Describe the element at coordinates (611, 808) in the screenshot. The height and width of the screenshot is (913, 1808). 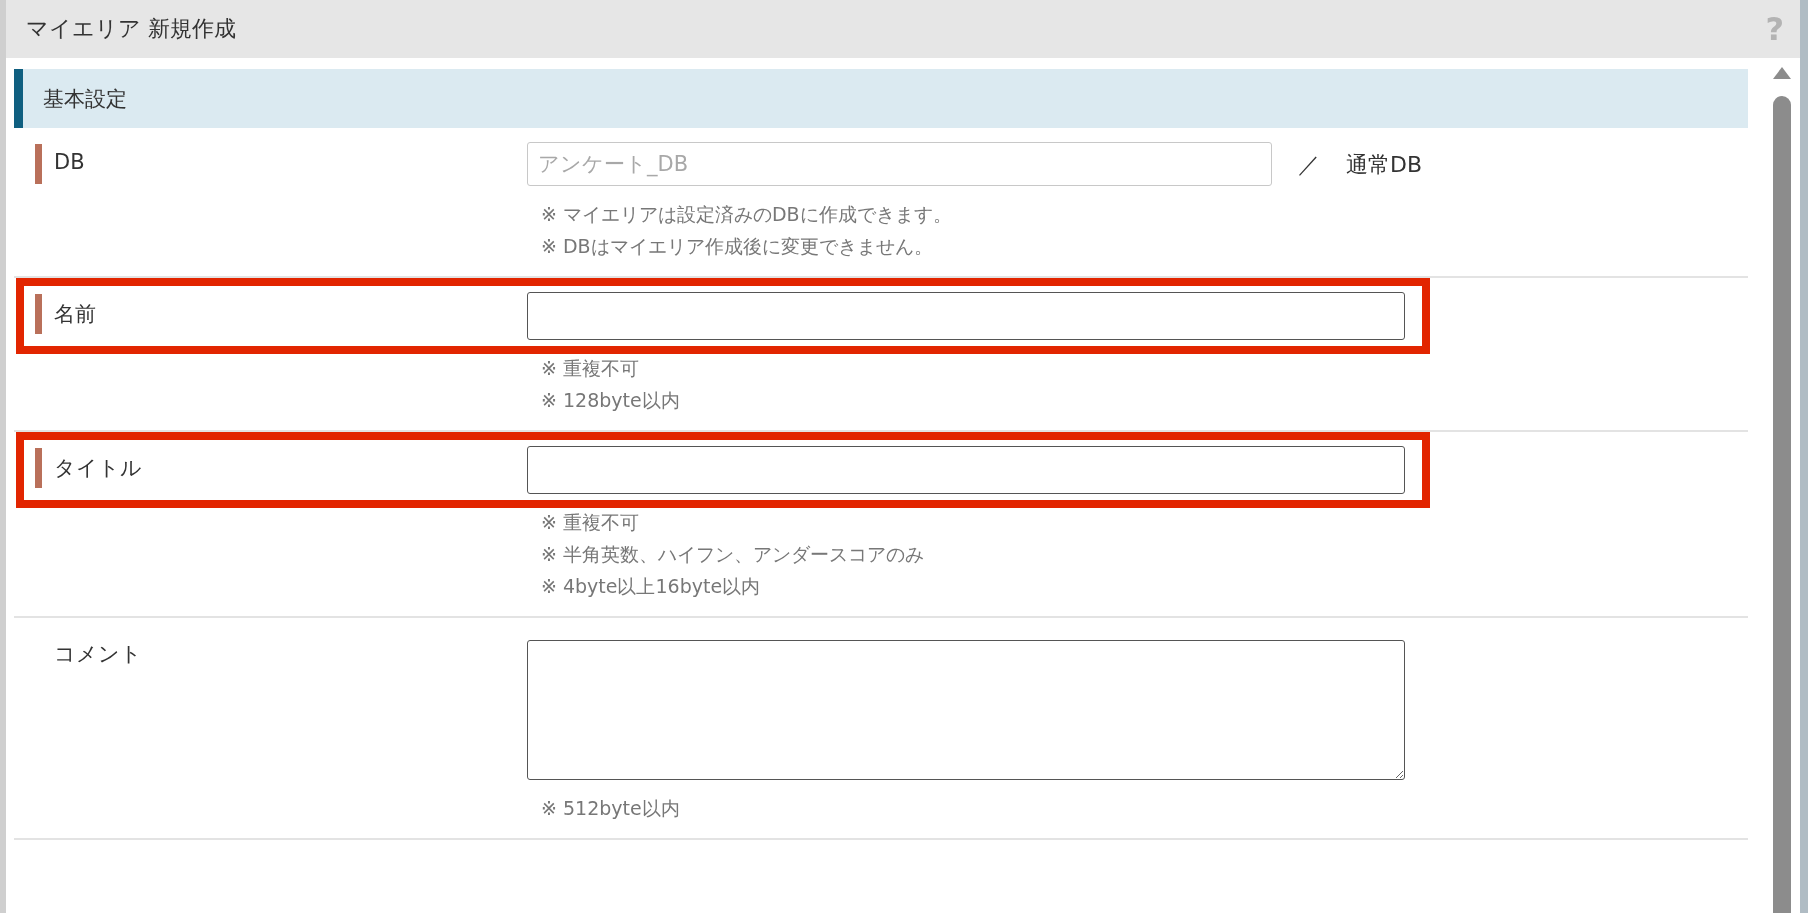
I see `field-note: ※ 512byte以内` at that location.